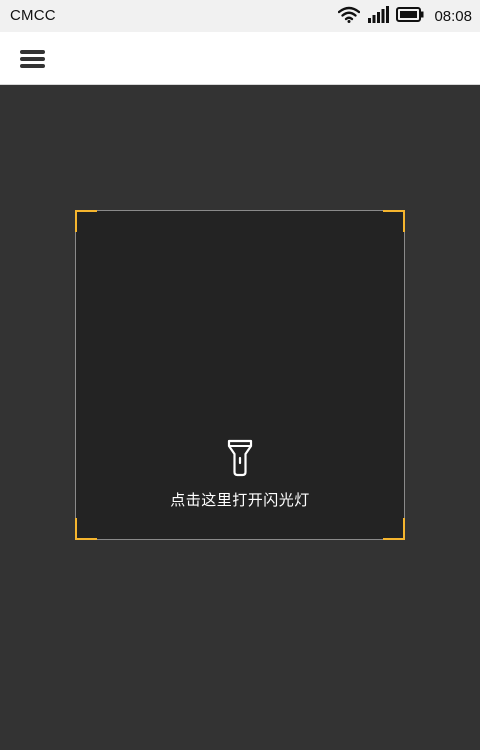 The width and height of the screenshot is (480, 750). Describe the element at coordinates (240, 16) in the screenshot. I see `status-bar: CMCC 08:08` at that location.